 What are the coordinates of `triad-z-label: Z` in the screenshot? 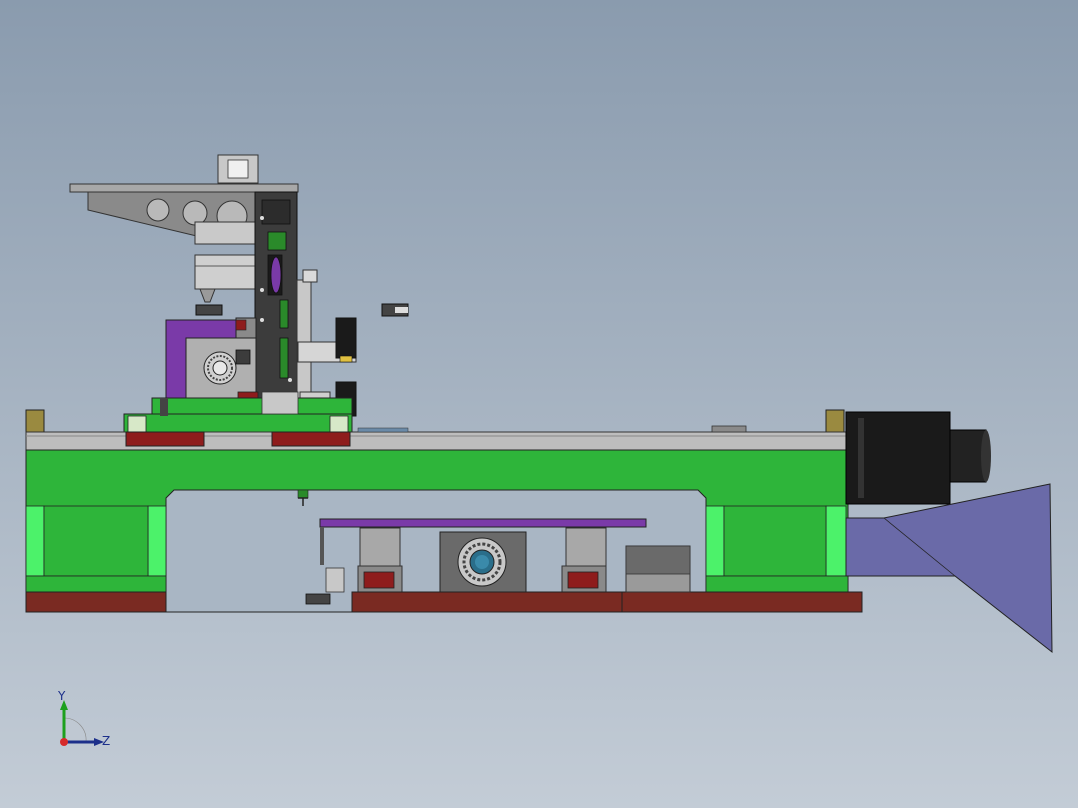 It's located at (106, 741).